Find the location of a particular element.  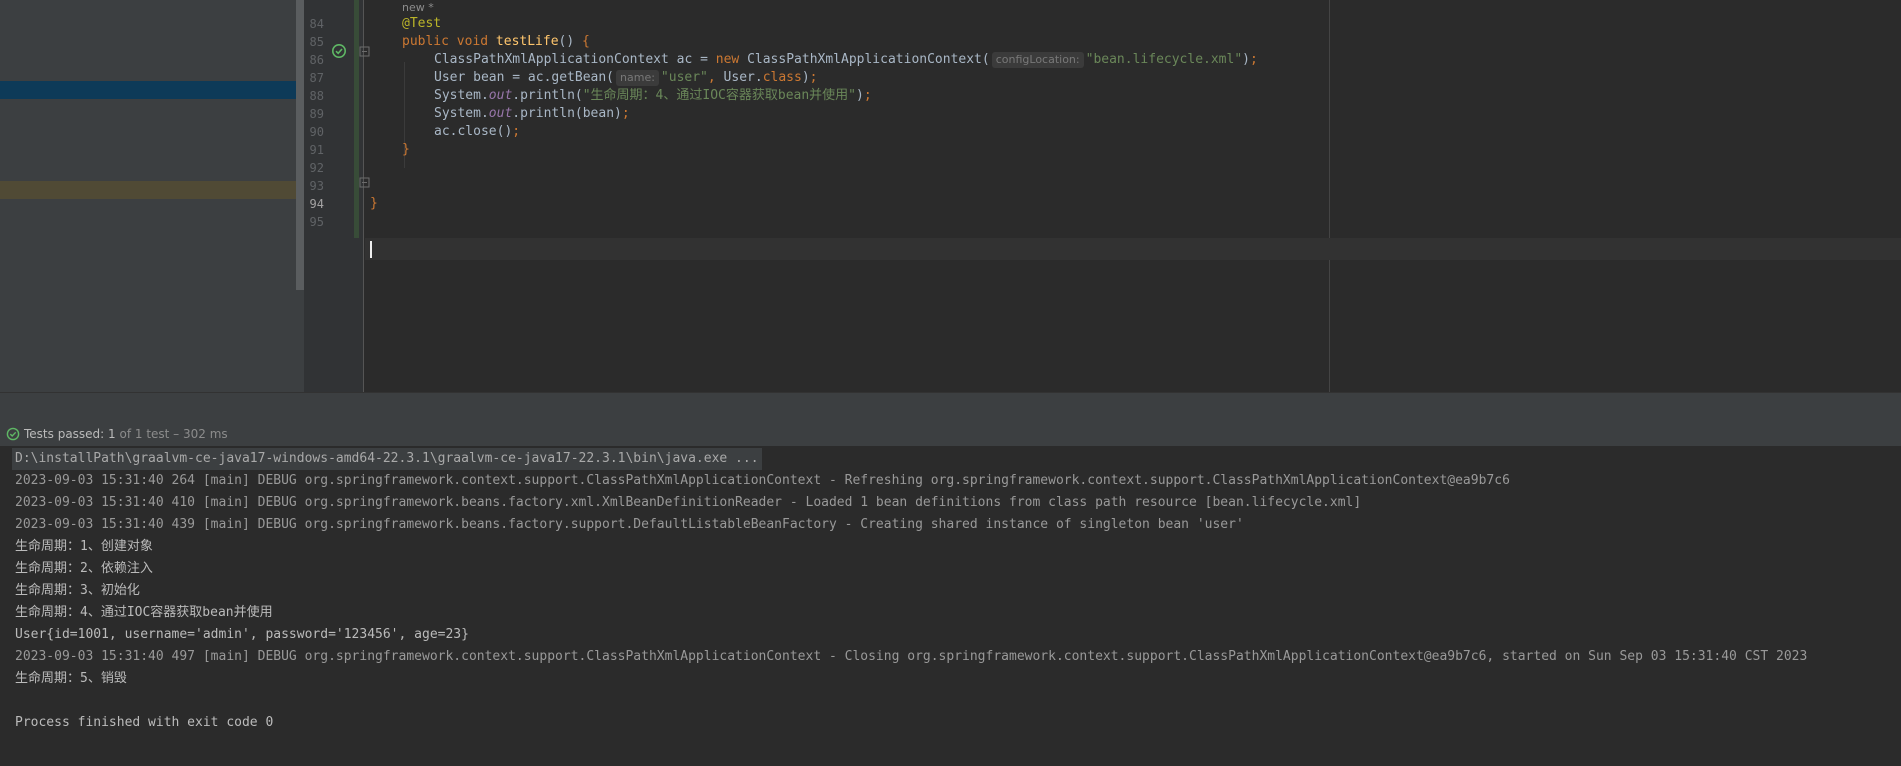

code-token: new is located at coordinates (731, 59).